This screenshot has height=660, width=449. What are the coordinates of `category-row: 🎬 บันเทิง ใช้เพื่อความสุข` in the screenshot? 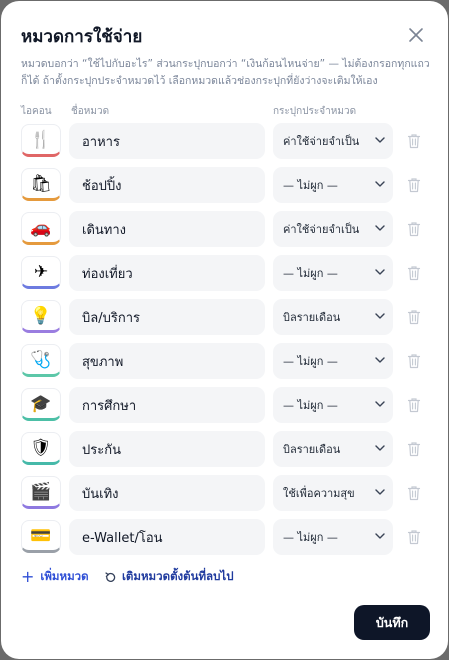 It's located at (224, 493).